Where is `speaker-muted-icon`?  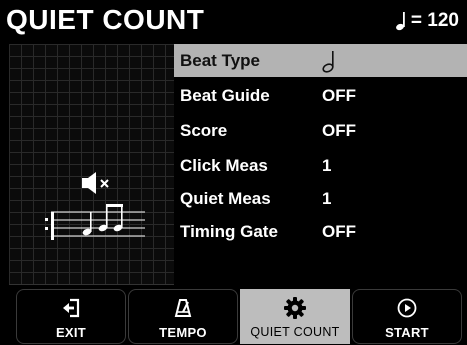
speaker-muted-icon is located at coordinates (97, 185).